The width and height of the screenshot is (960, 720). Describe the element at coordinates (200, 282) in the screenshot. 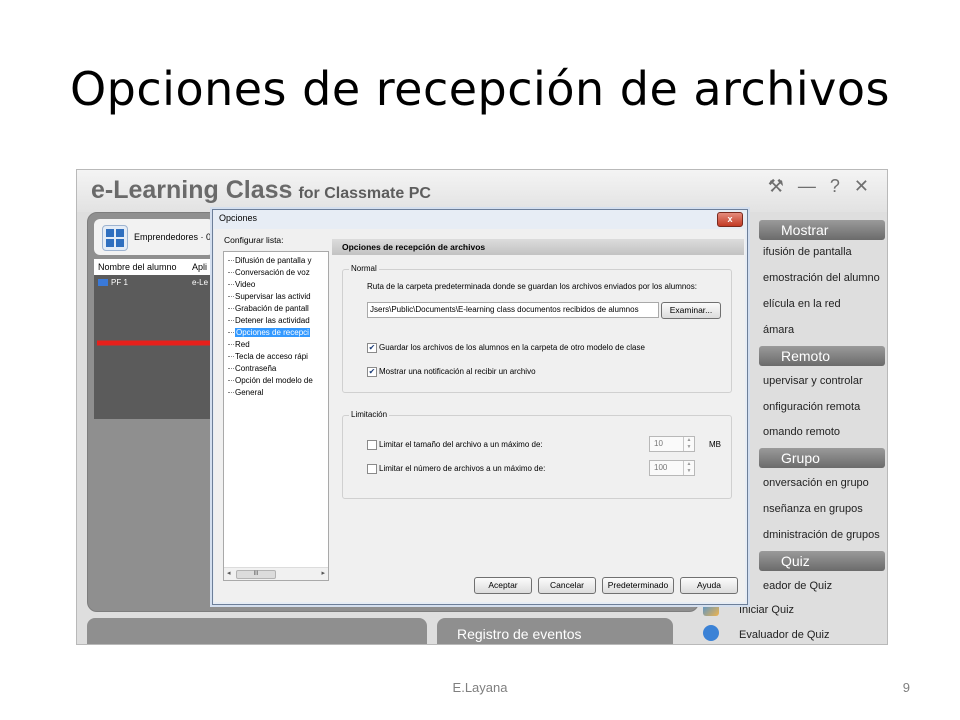

I see `student-application: e-Le` at that location.